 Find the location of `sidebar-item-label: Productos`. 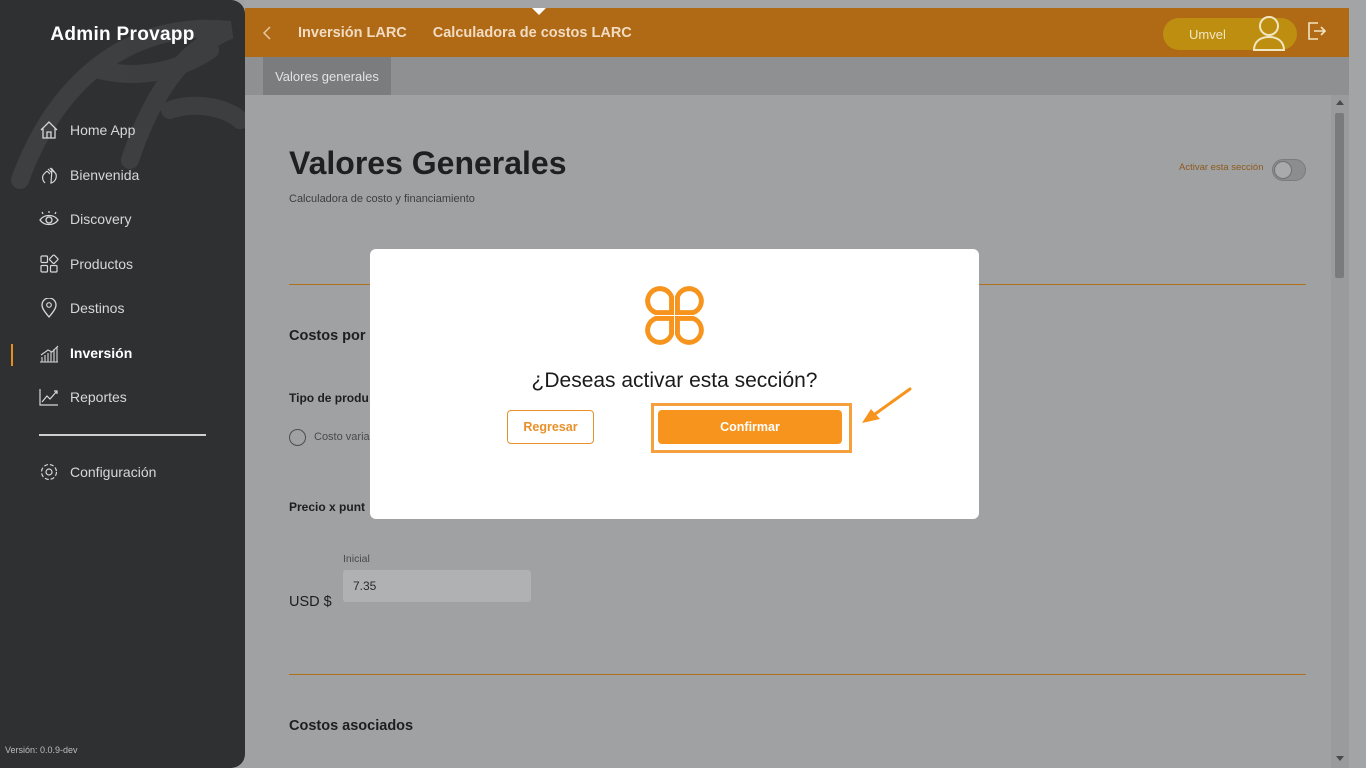

sidebar-item-label: Productos is located at coordinates (102, 263).